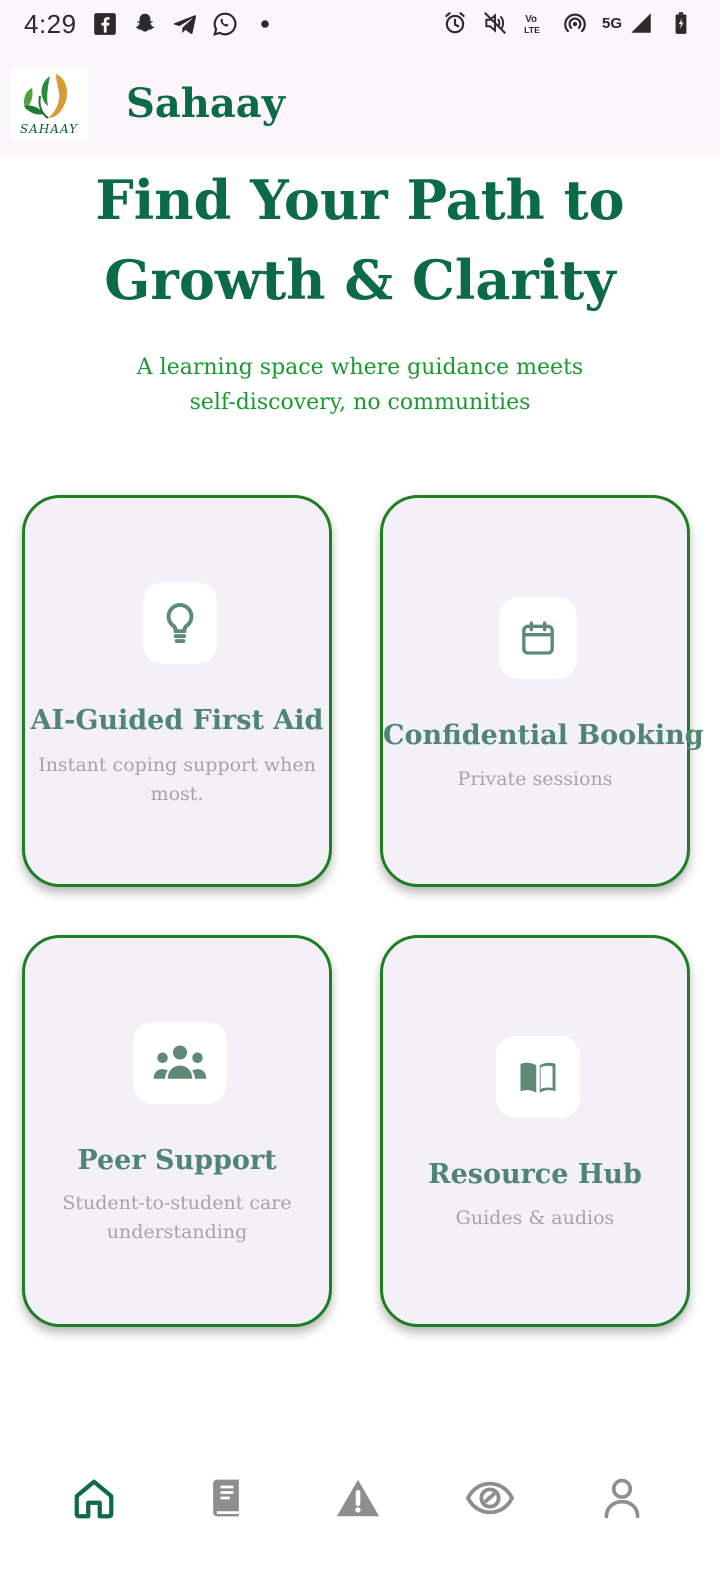 This screenshot has width=720, height=1580. I want to click on network-type: 5G, so click(611, 23).